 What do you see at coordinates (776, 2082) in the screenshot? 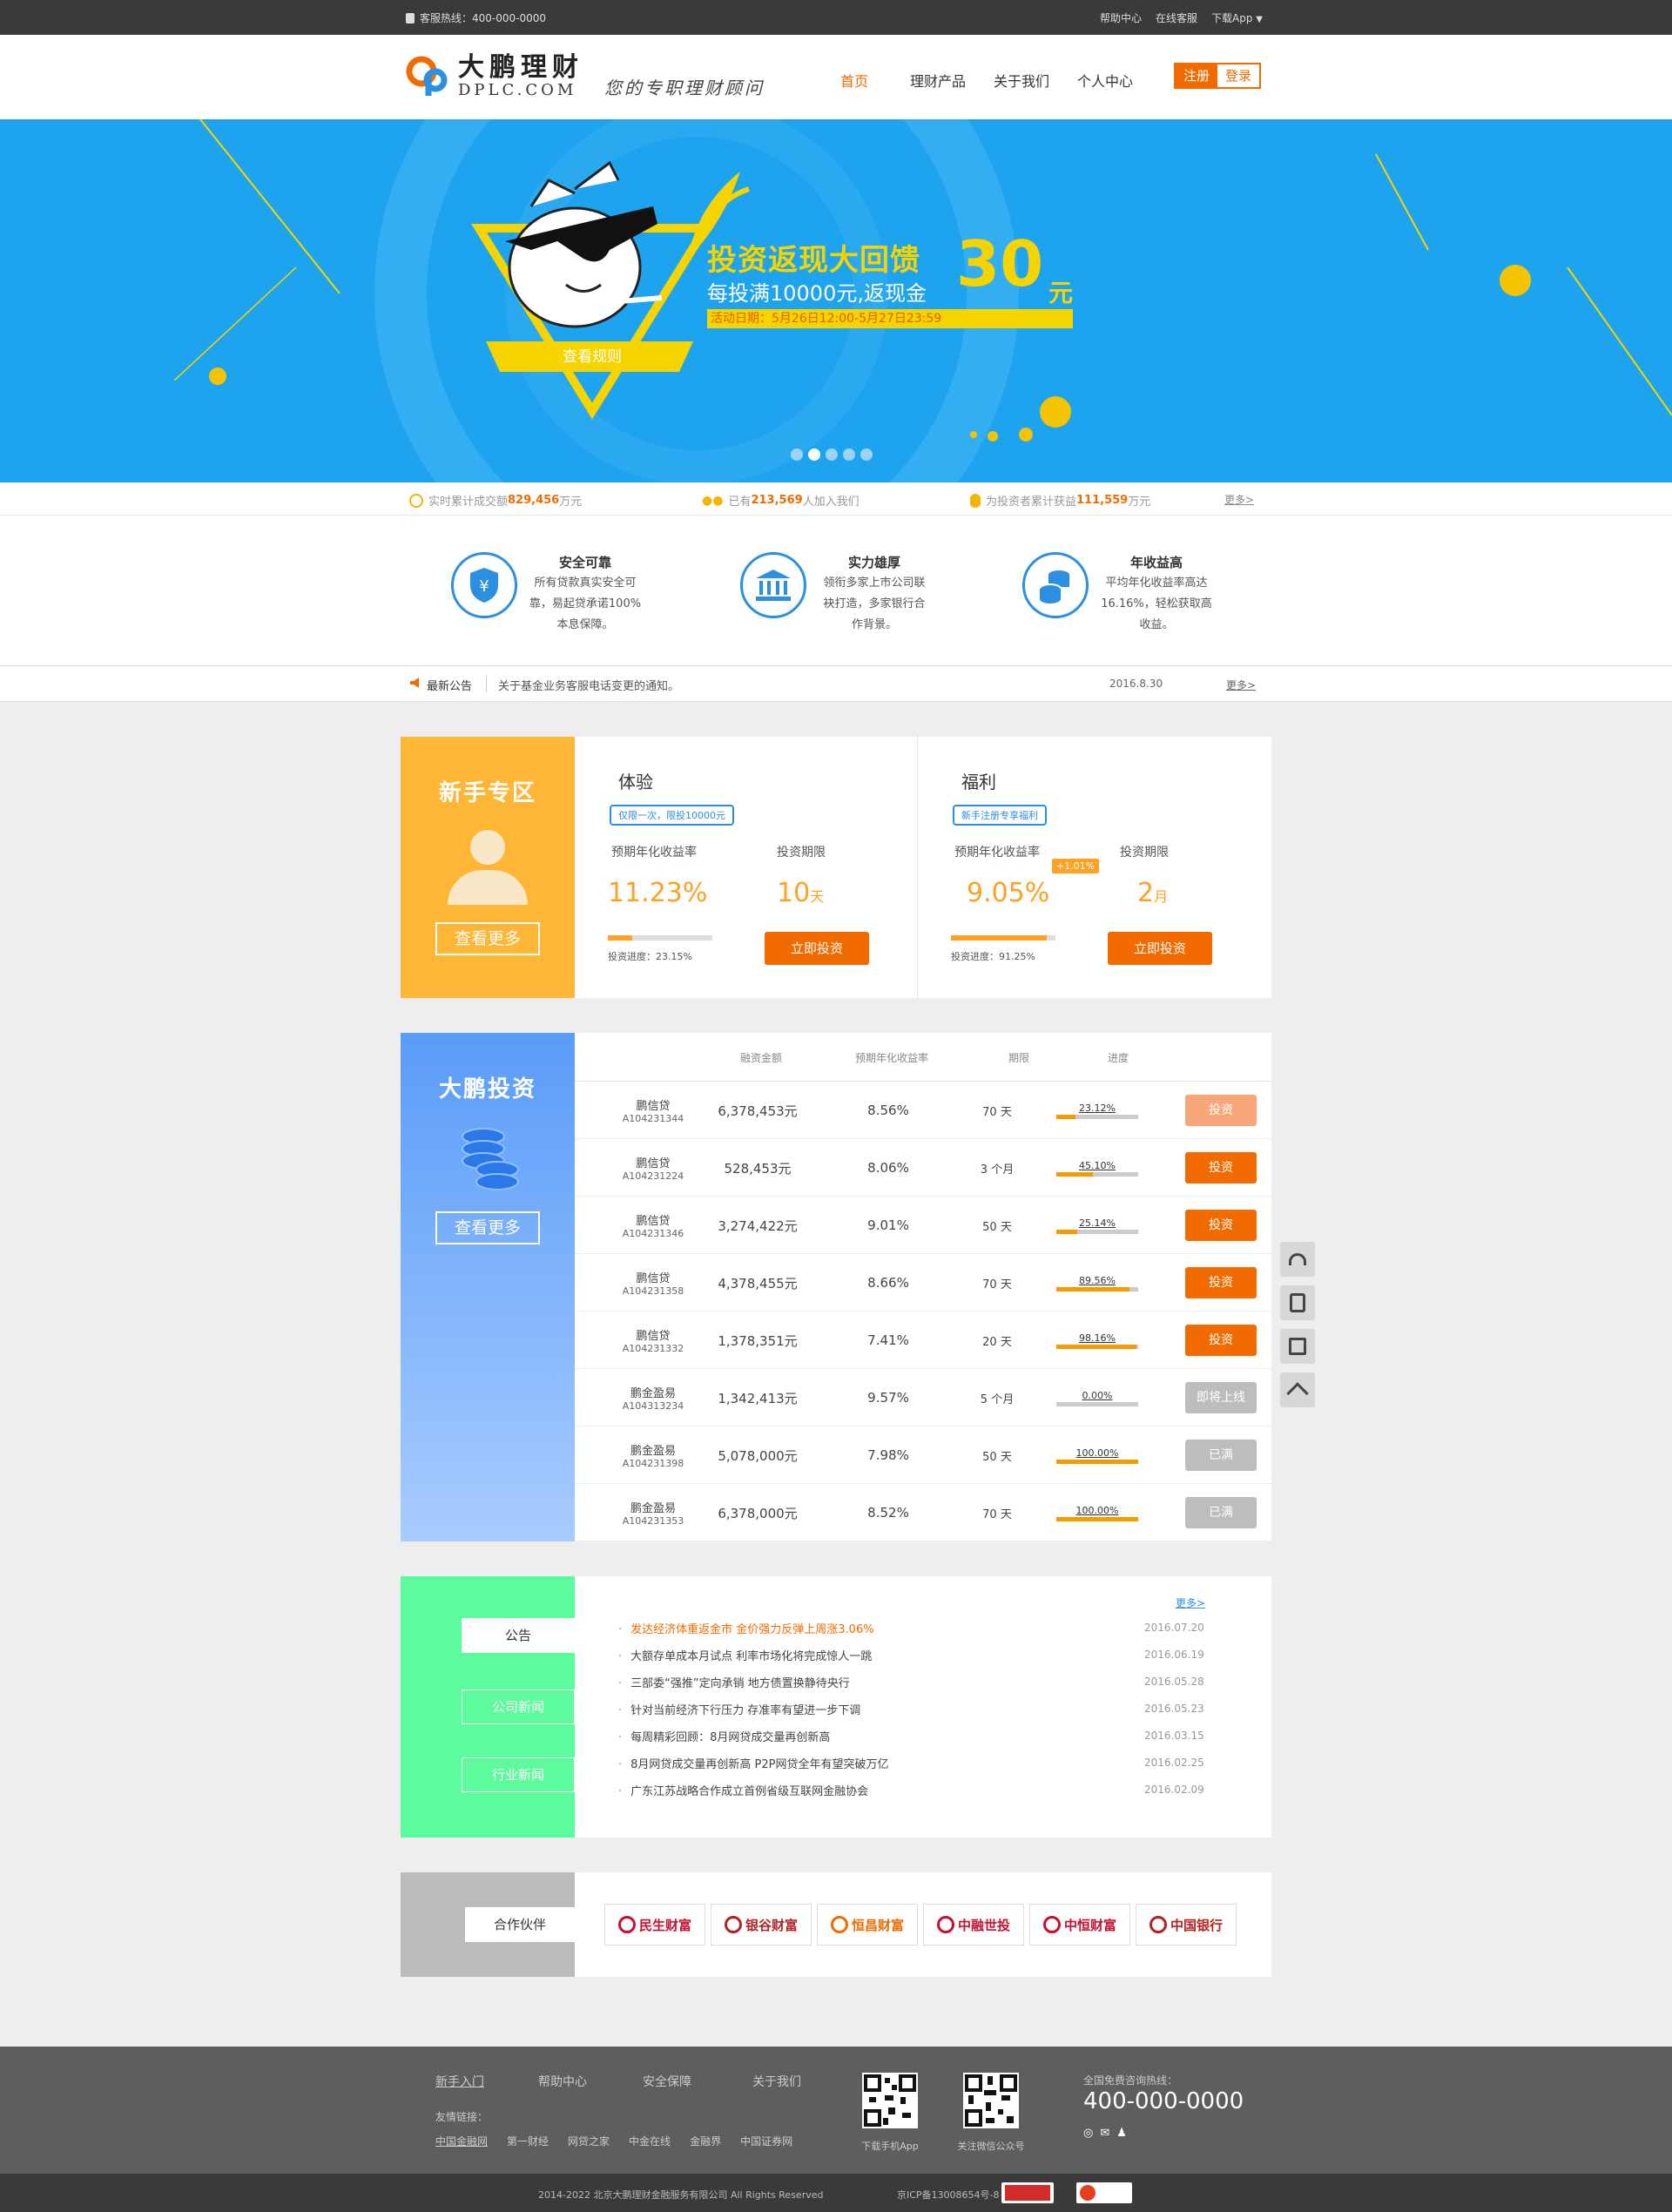
I see `footer-link-about: 关于我们` at bounding box center [776, 2082].